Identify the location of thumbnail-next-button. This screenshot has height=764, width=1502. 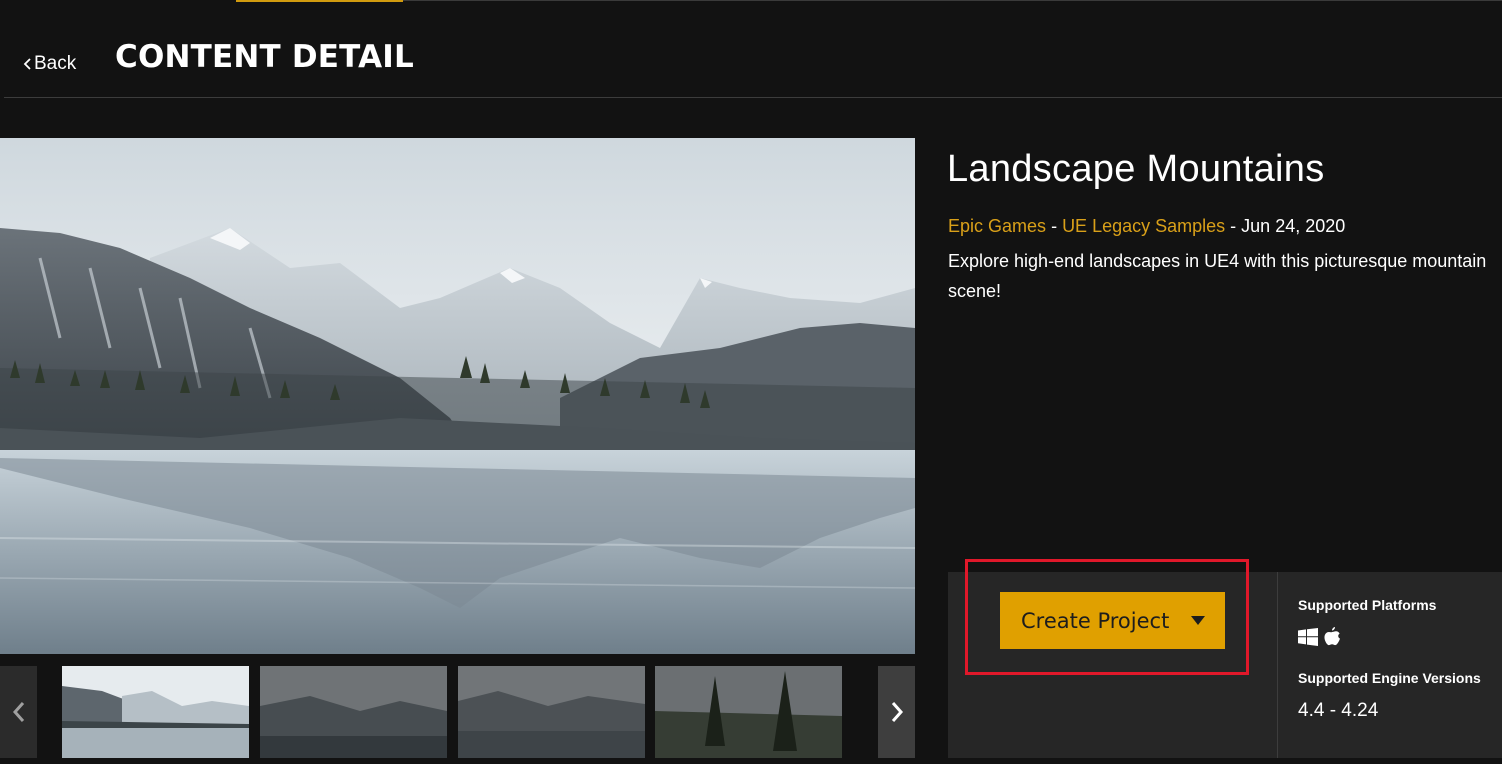
(896, 712).